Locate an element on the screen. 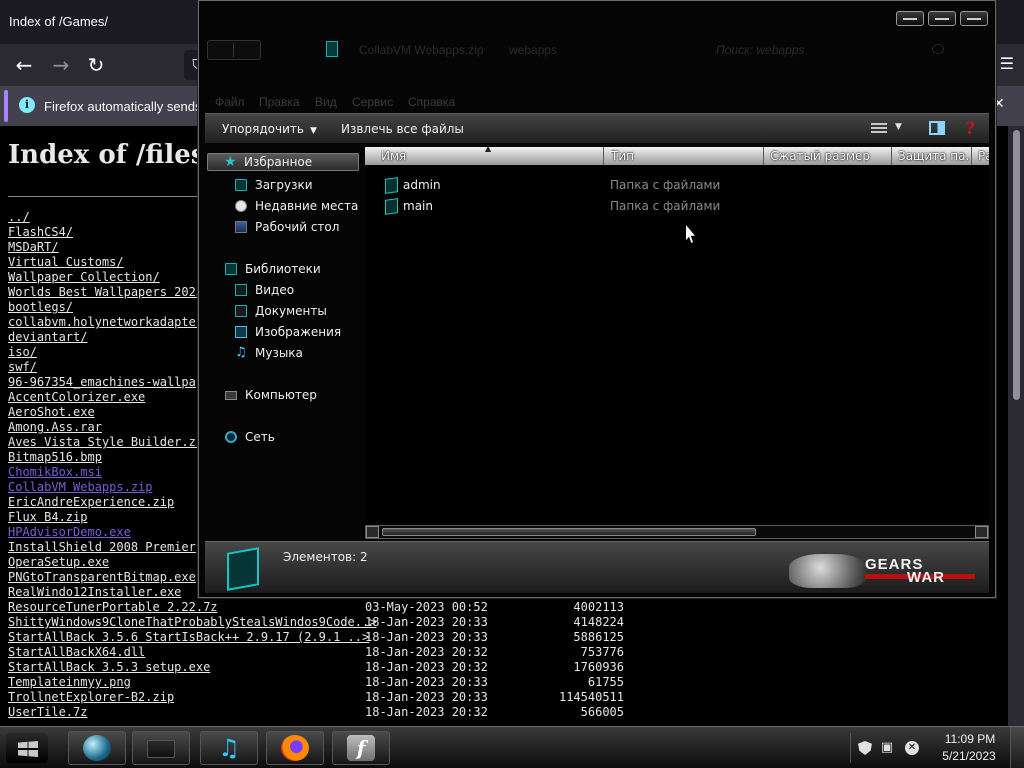  file-link: UserTile.7z is located at coordinates (47, 712).